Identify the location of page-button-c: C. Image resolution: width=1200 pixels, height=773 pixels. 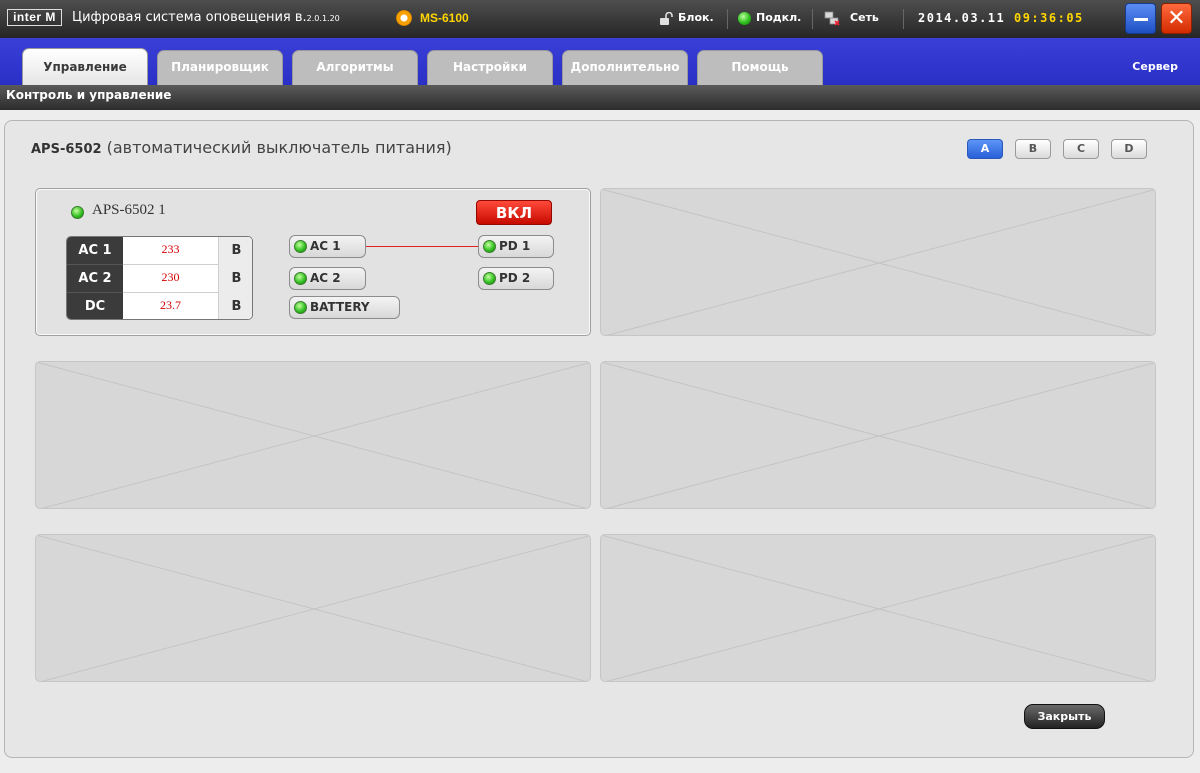
(1081, 149).